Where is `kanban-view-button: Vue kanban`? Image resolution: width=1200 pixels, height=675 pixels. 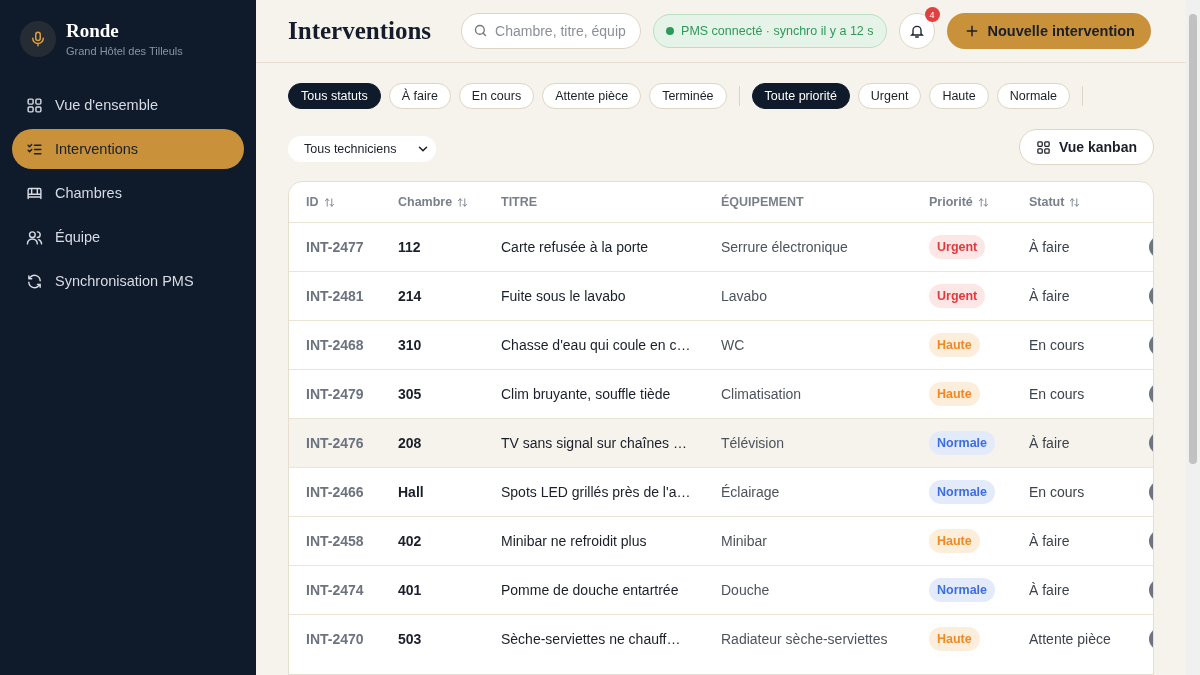
kanban-view-button: Vue kanban is located at coordinates (1086, 147).